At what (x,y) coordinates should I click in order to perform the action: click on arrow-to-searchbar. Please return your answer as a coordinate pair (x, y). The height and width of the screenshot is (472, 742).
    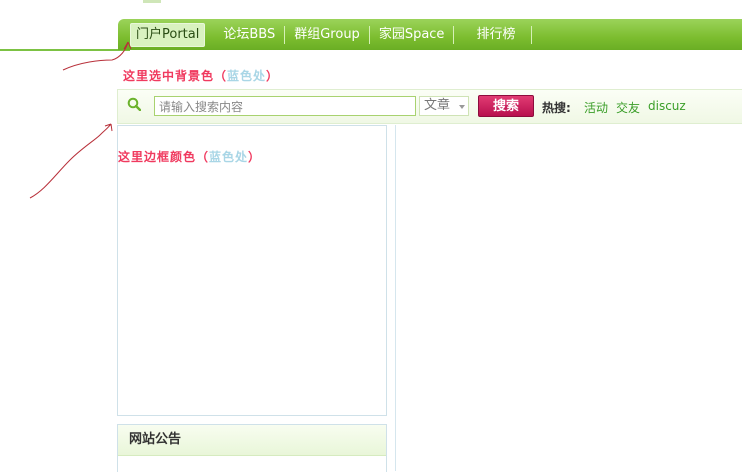
    Looking at the image, I should click on (71, 161).